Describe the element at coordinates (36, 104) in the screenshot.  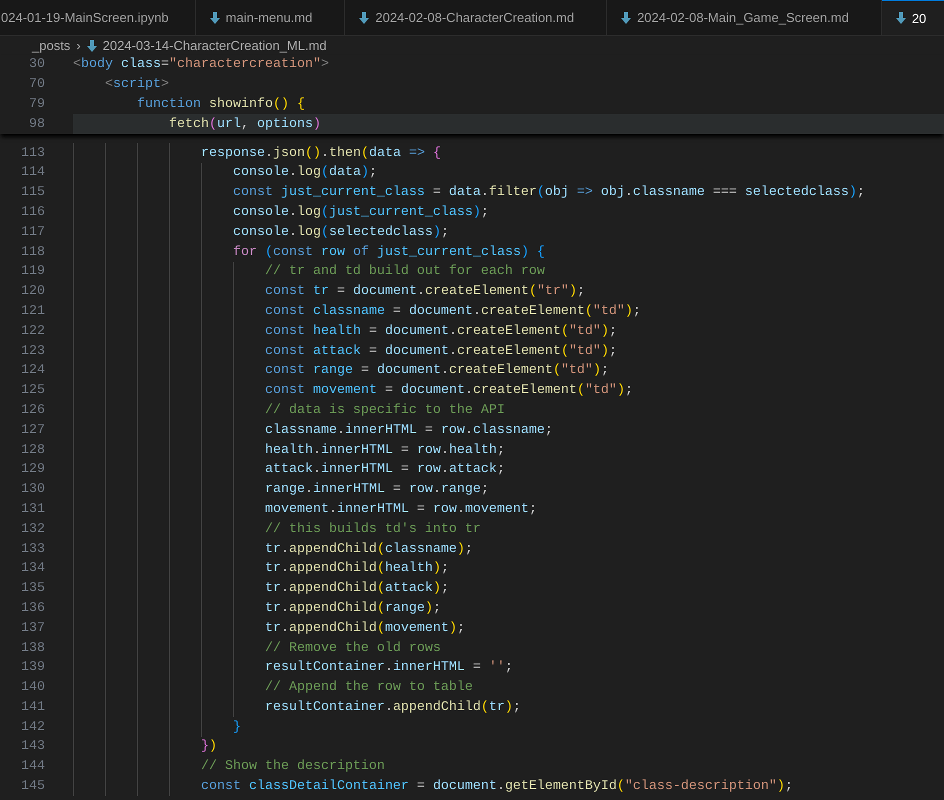
I see `line-number: 79` at that location.